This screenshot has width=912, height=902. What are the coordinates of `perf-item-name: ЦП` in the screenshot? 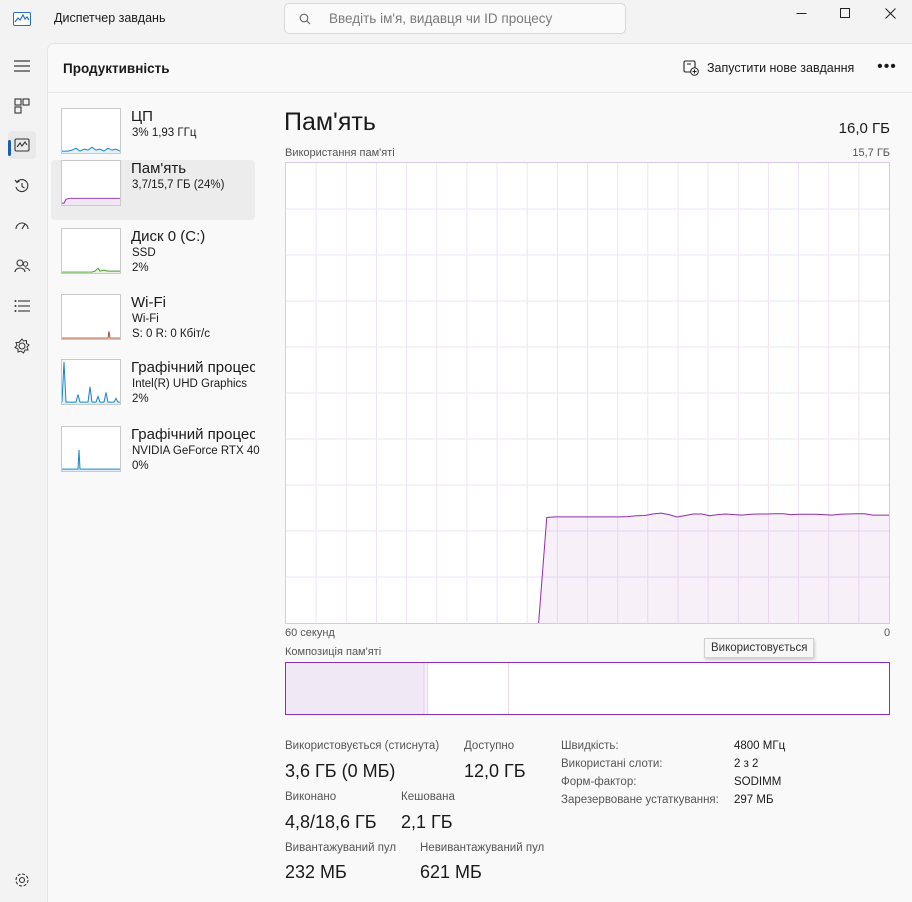 It's located at (142, 116).